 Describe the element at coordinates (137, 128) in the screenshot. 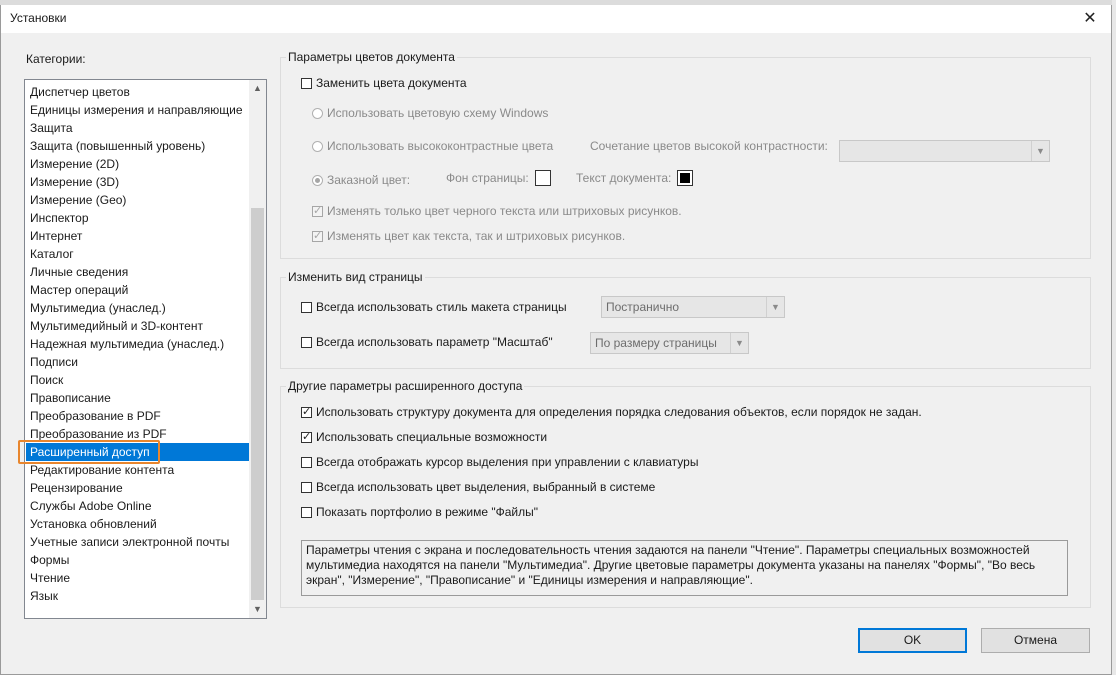

I see `category-item: Защита` at that location.